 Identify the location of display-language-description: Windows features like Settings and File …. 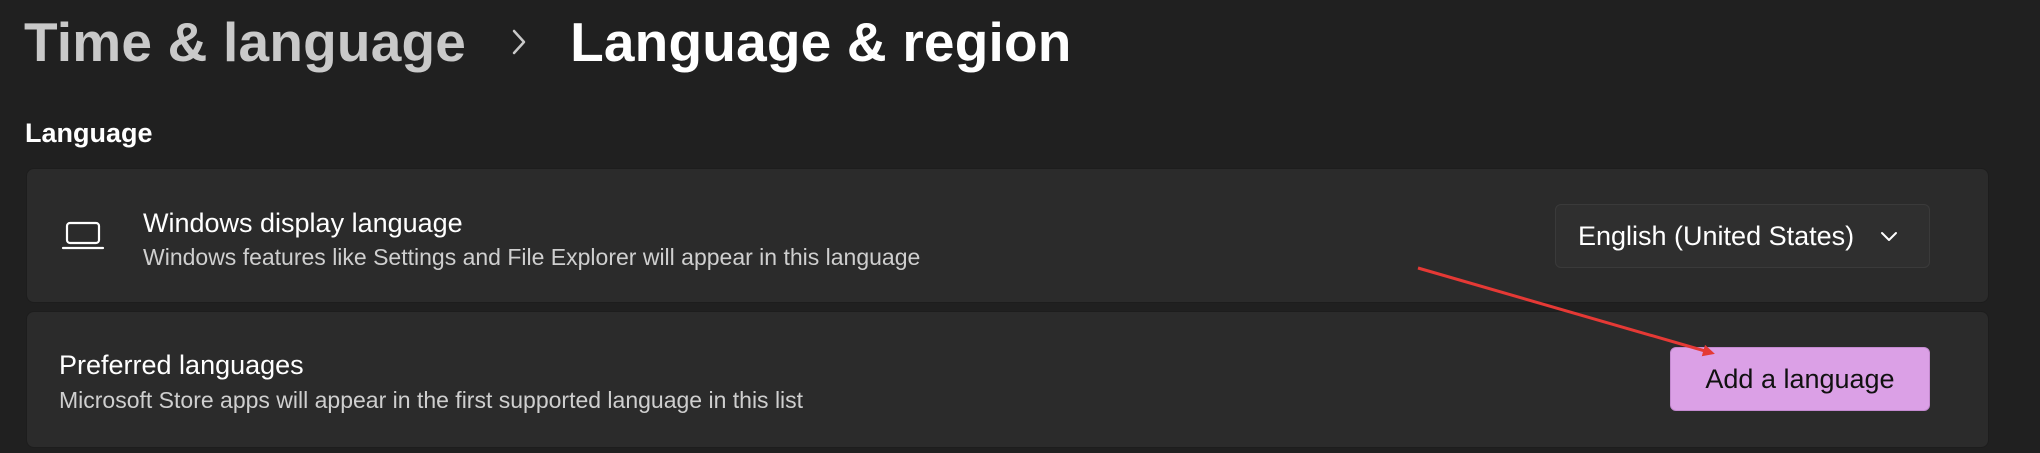
(532, 257).